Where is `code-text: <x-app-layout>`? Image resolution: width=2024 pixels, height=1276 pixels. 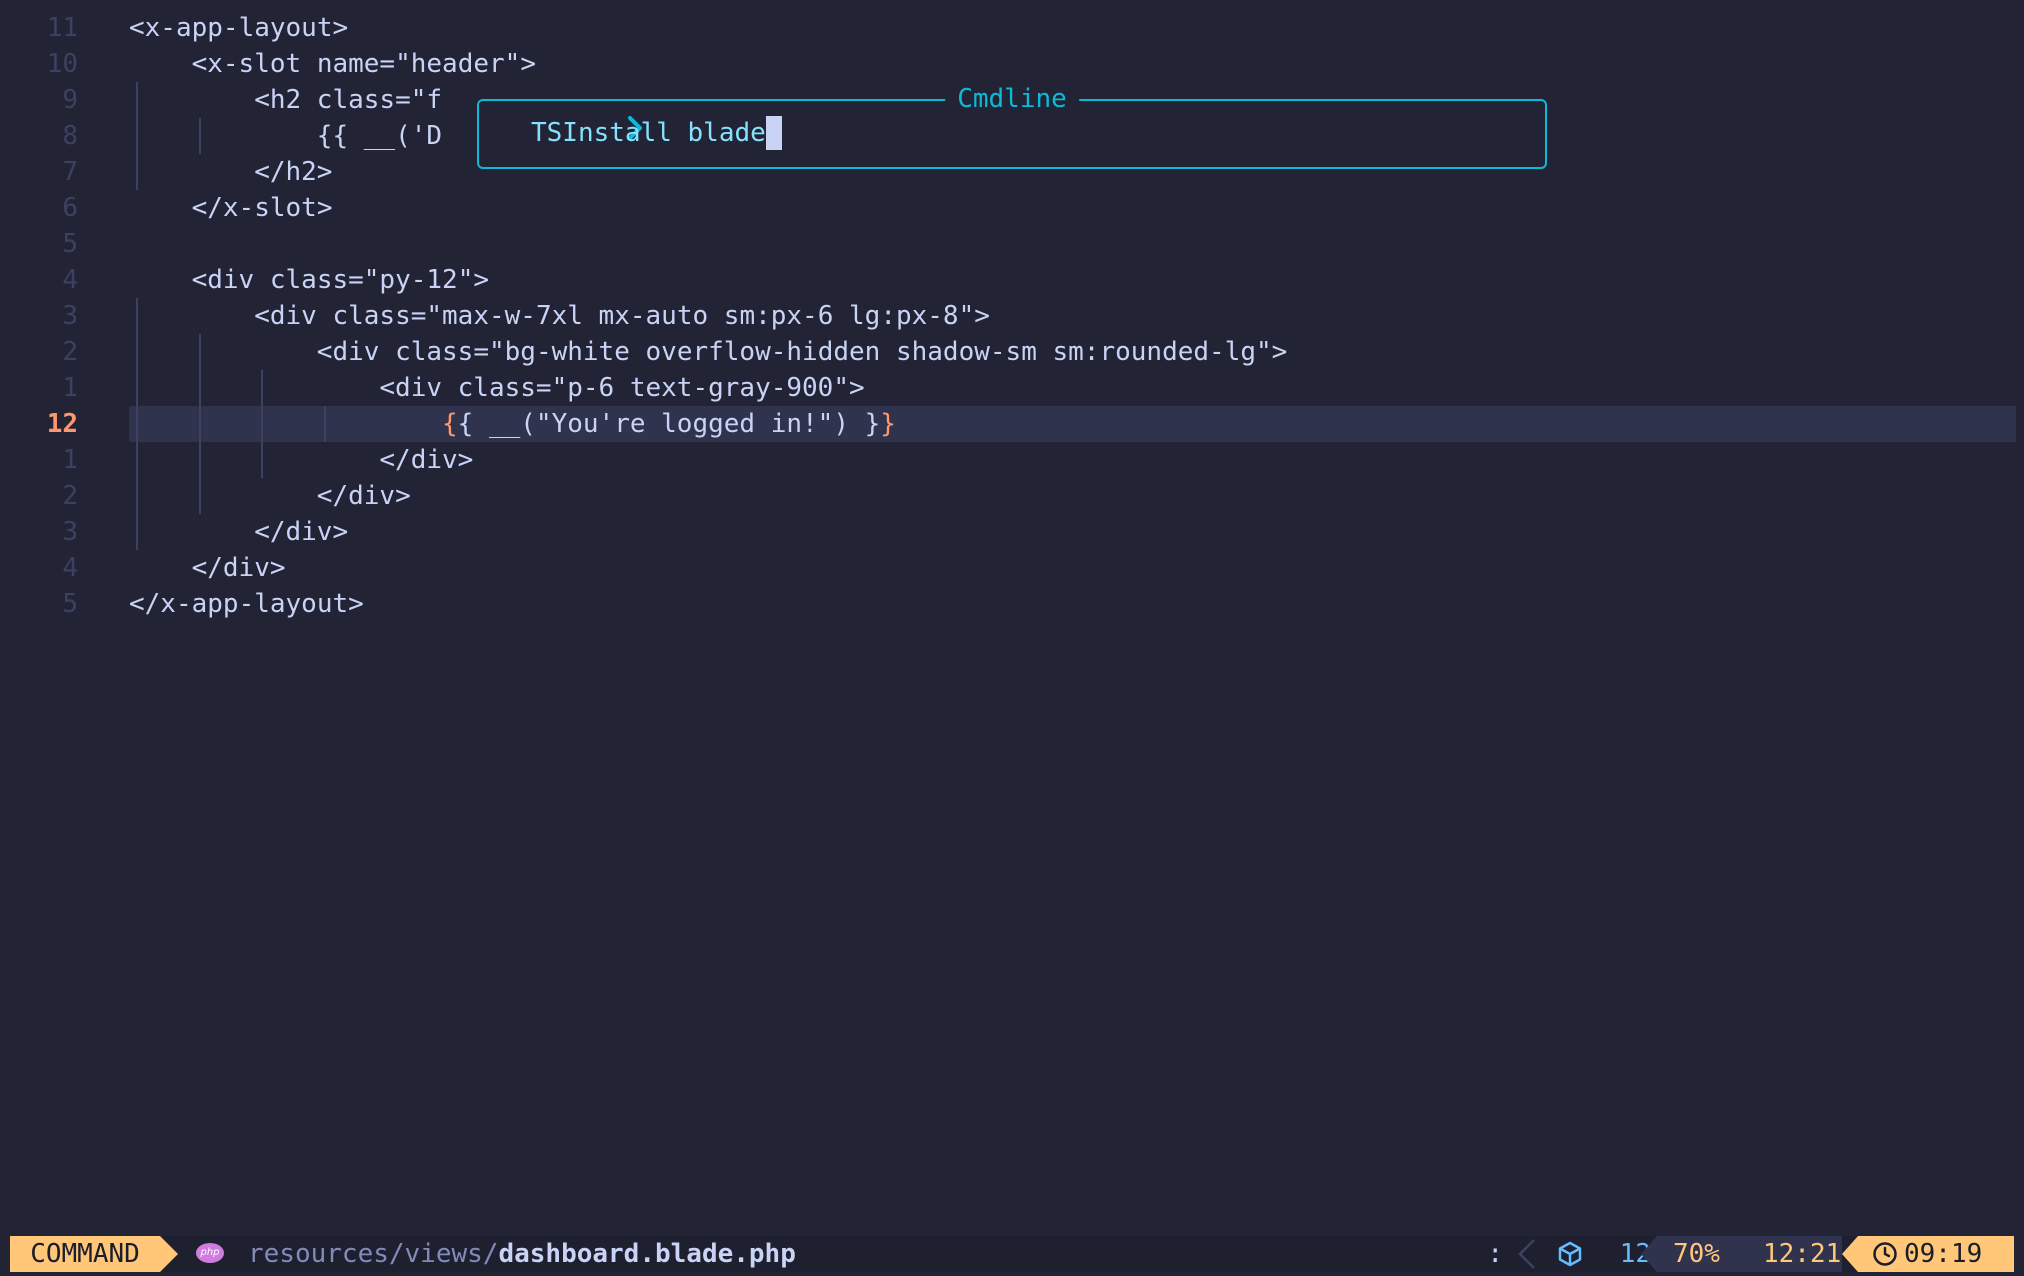
code-text: <x-app-layout> is located at coordinates (239, 28).